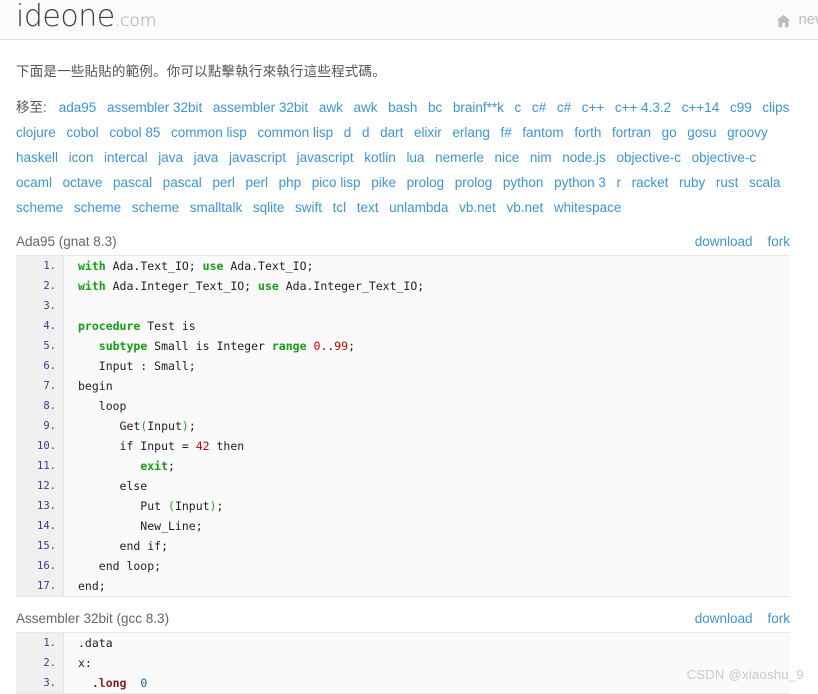  Describe the element at coordinates (593, 107) in the screenshot. I see `language-link: c++` at that location.